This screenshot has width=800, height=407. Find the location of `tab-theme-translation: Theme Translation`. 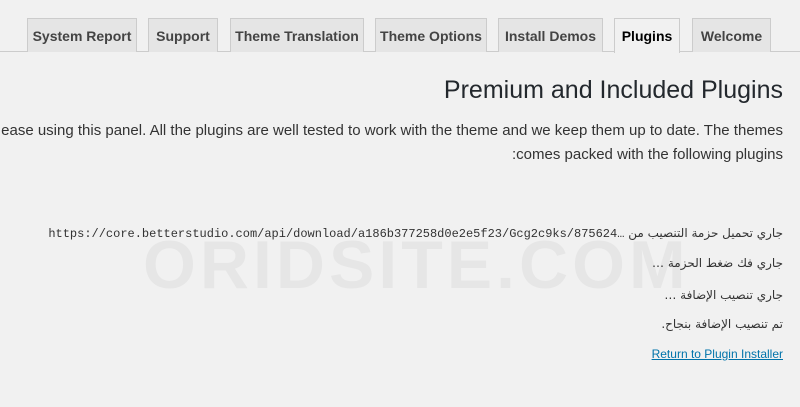

tab-theme-translation: Theme Translation is located at coordinates (297, 35).